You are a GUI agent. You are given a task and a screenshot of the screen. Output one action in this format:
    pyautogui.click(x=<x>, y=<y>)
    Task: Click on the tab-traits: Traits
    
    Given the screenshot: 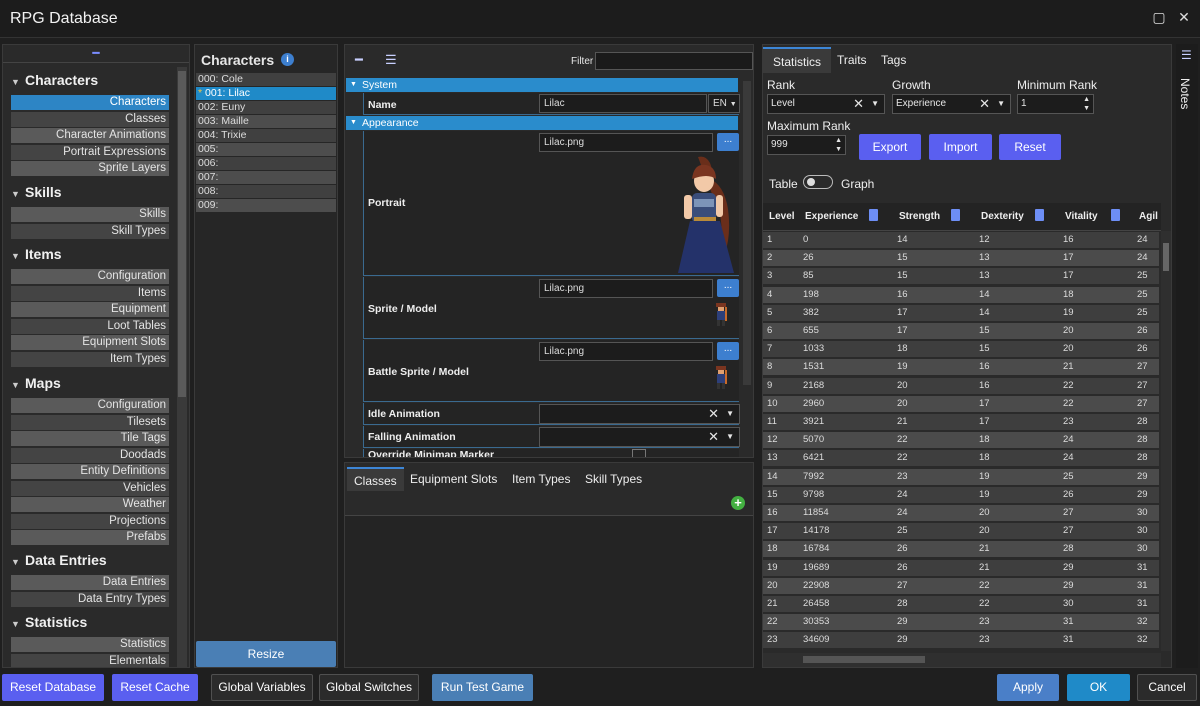 What is the action you would take?
    pyautogui.click(x=852, y=60)
    